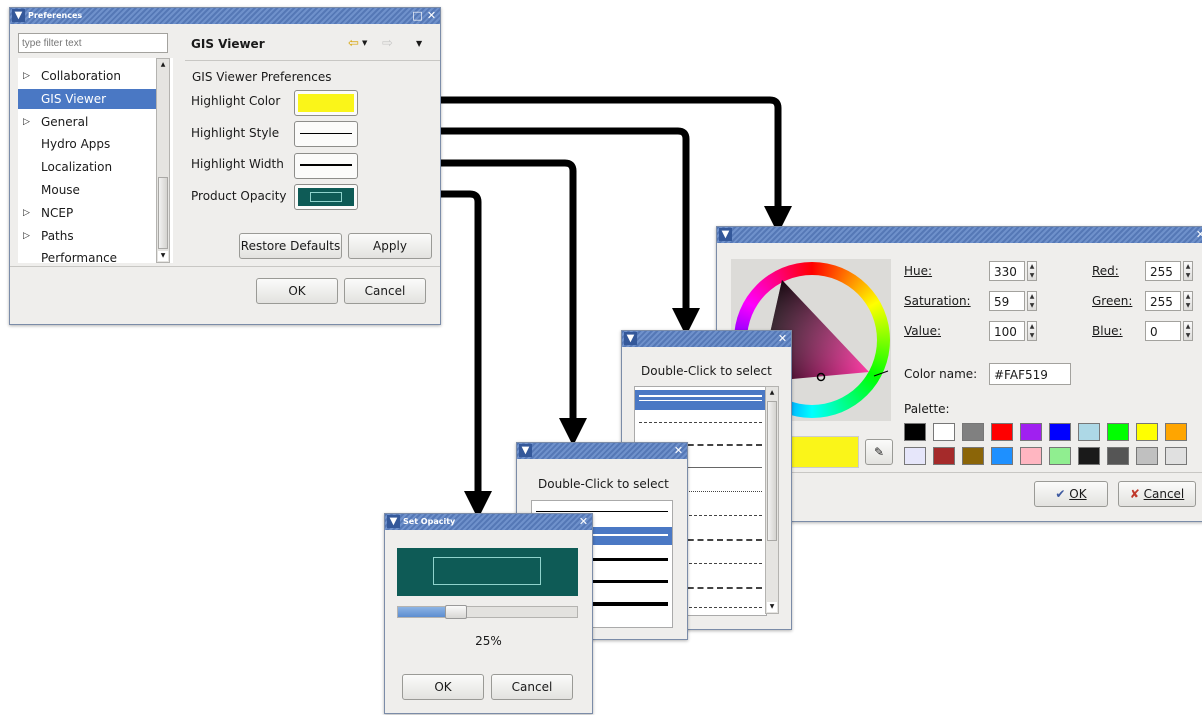  I want to click on palette-label: Palette:, so click(927, 409).